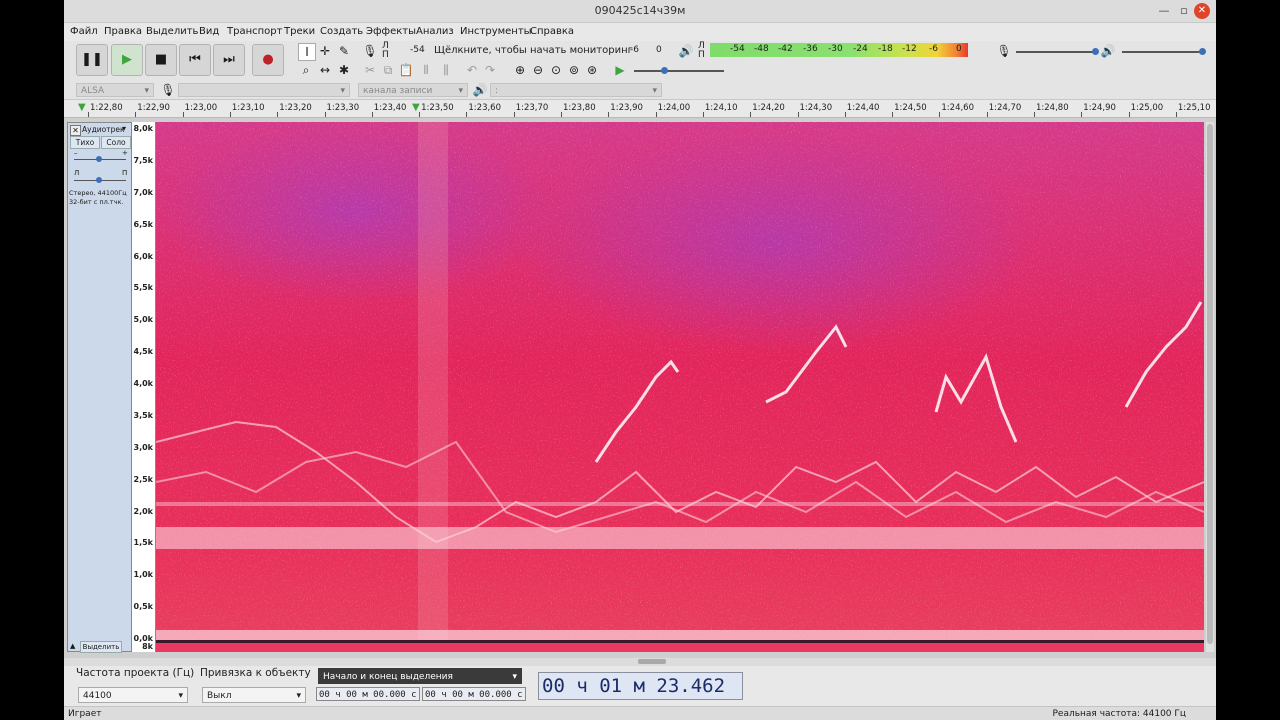 The width and height of the screenshot is (1280, 720). I want to click on input-device-select, so click(264, 90).